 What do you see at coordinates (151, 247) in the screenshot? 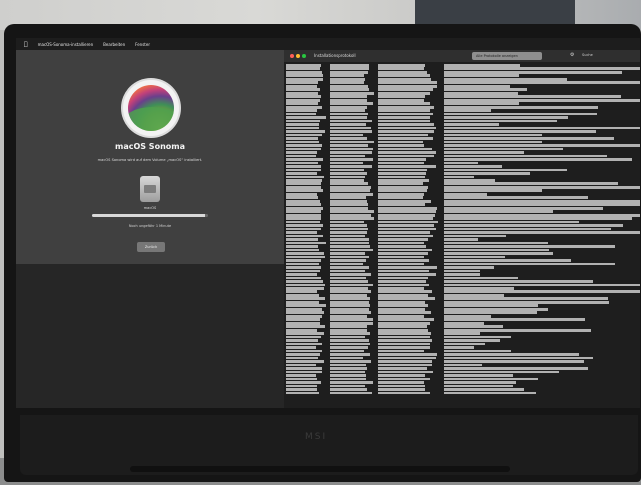
I see `back-button: Zurück` at bounding box center [151, 247].